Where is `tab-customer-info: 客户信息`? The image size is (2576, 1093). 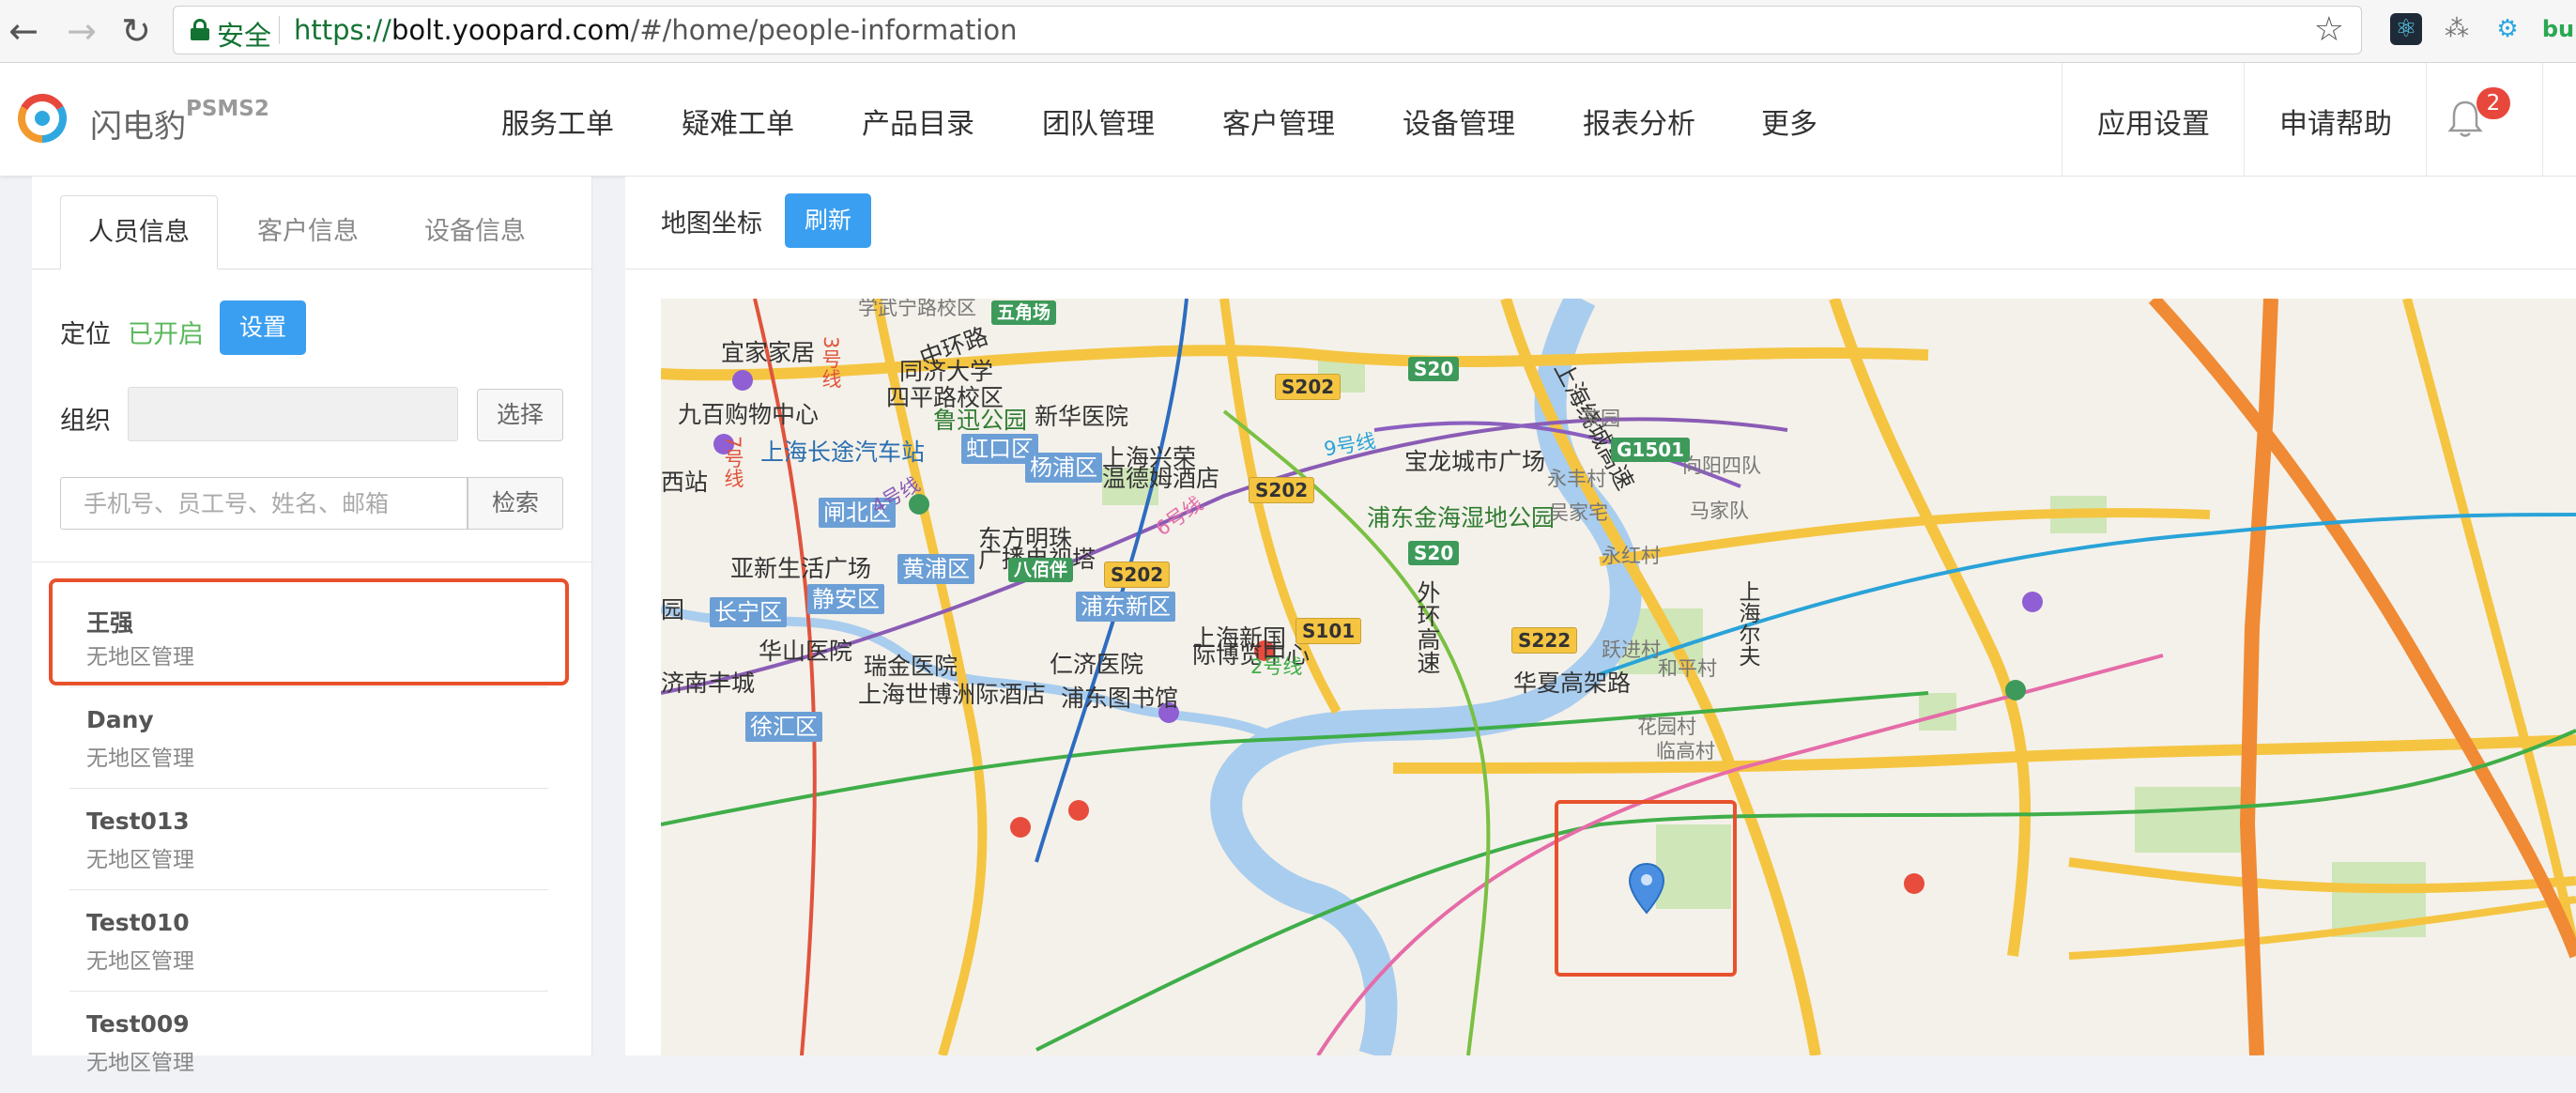
tab-customer-info: 客户信息 is located at coordinates (308, 232).